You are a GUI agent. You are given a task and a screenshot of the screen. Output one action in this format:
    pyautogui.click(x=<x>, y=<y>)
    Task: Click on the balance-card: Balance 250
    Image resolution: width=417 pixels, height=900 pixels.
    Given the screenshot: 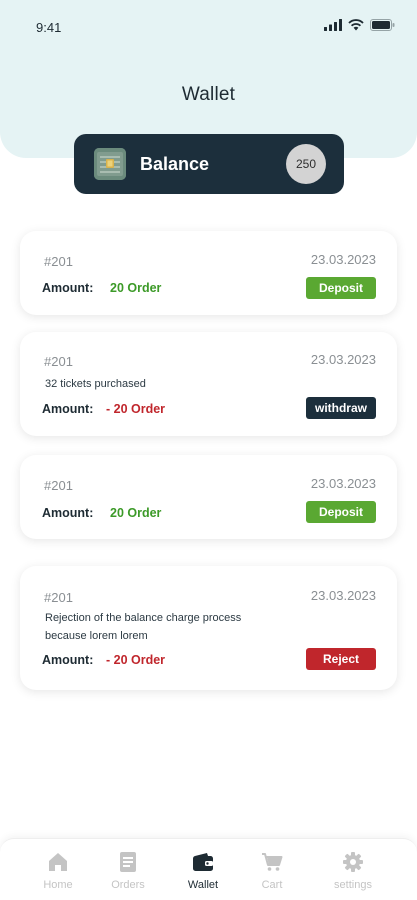 What is the action you would take?
    pyautogui.click(x=209, y=164)
    